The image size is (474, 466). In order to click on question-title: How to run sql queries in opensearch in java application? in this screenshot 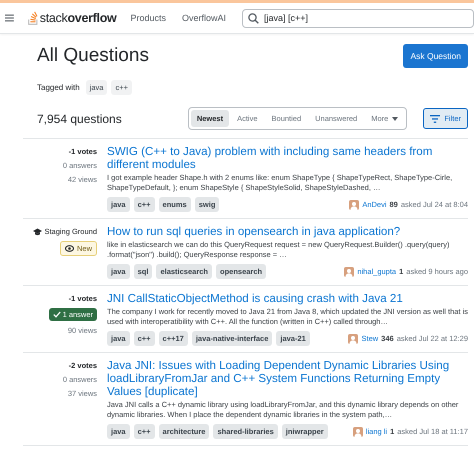, I will do `click(287, 231)`.